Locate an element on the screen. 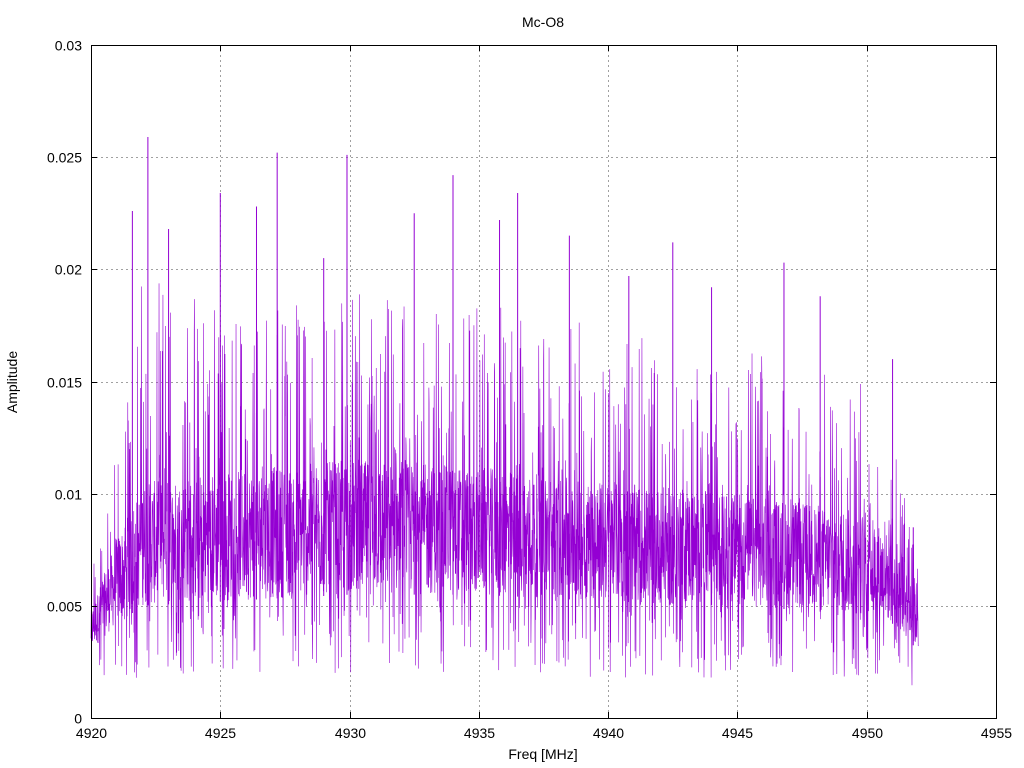 This screenshot has height=768, width=1024. x-tick-label: 4950 is located at coordinates (867, 733).